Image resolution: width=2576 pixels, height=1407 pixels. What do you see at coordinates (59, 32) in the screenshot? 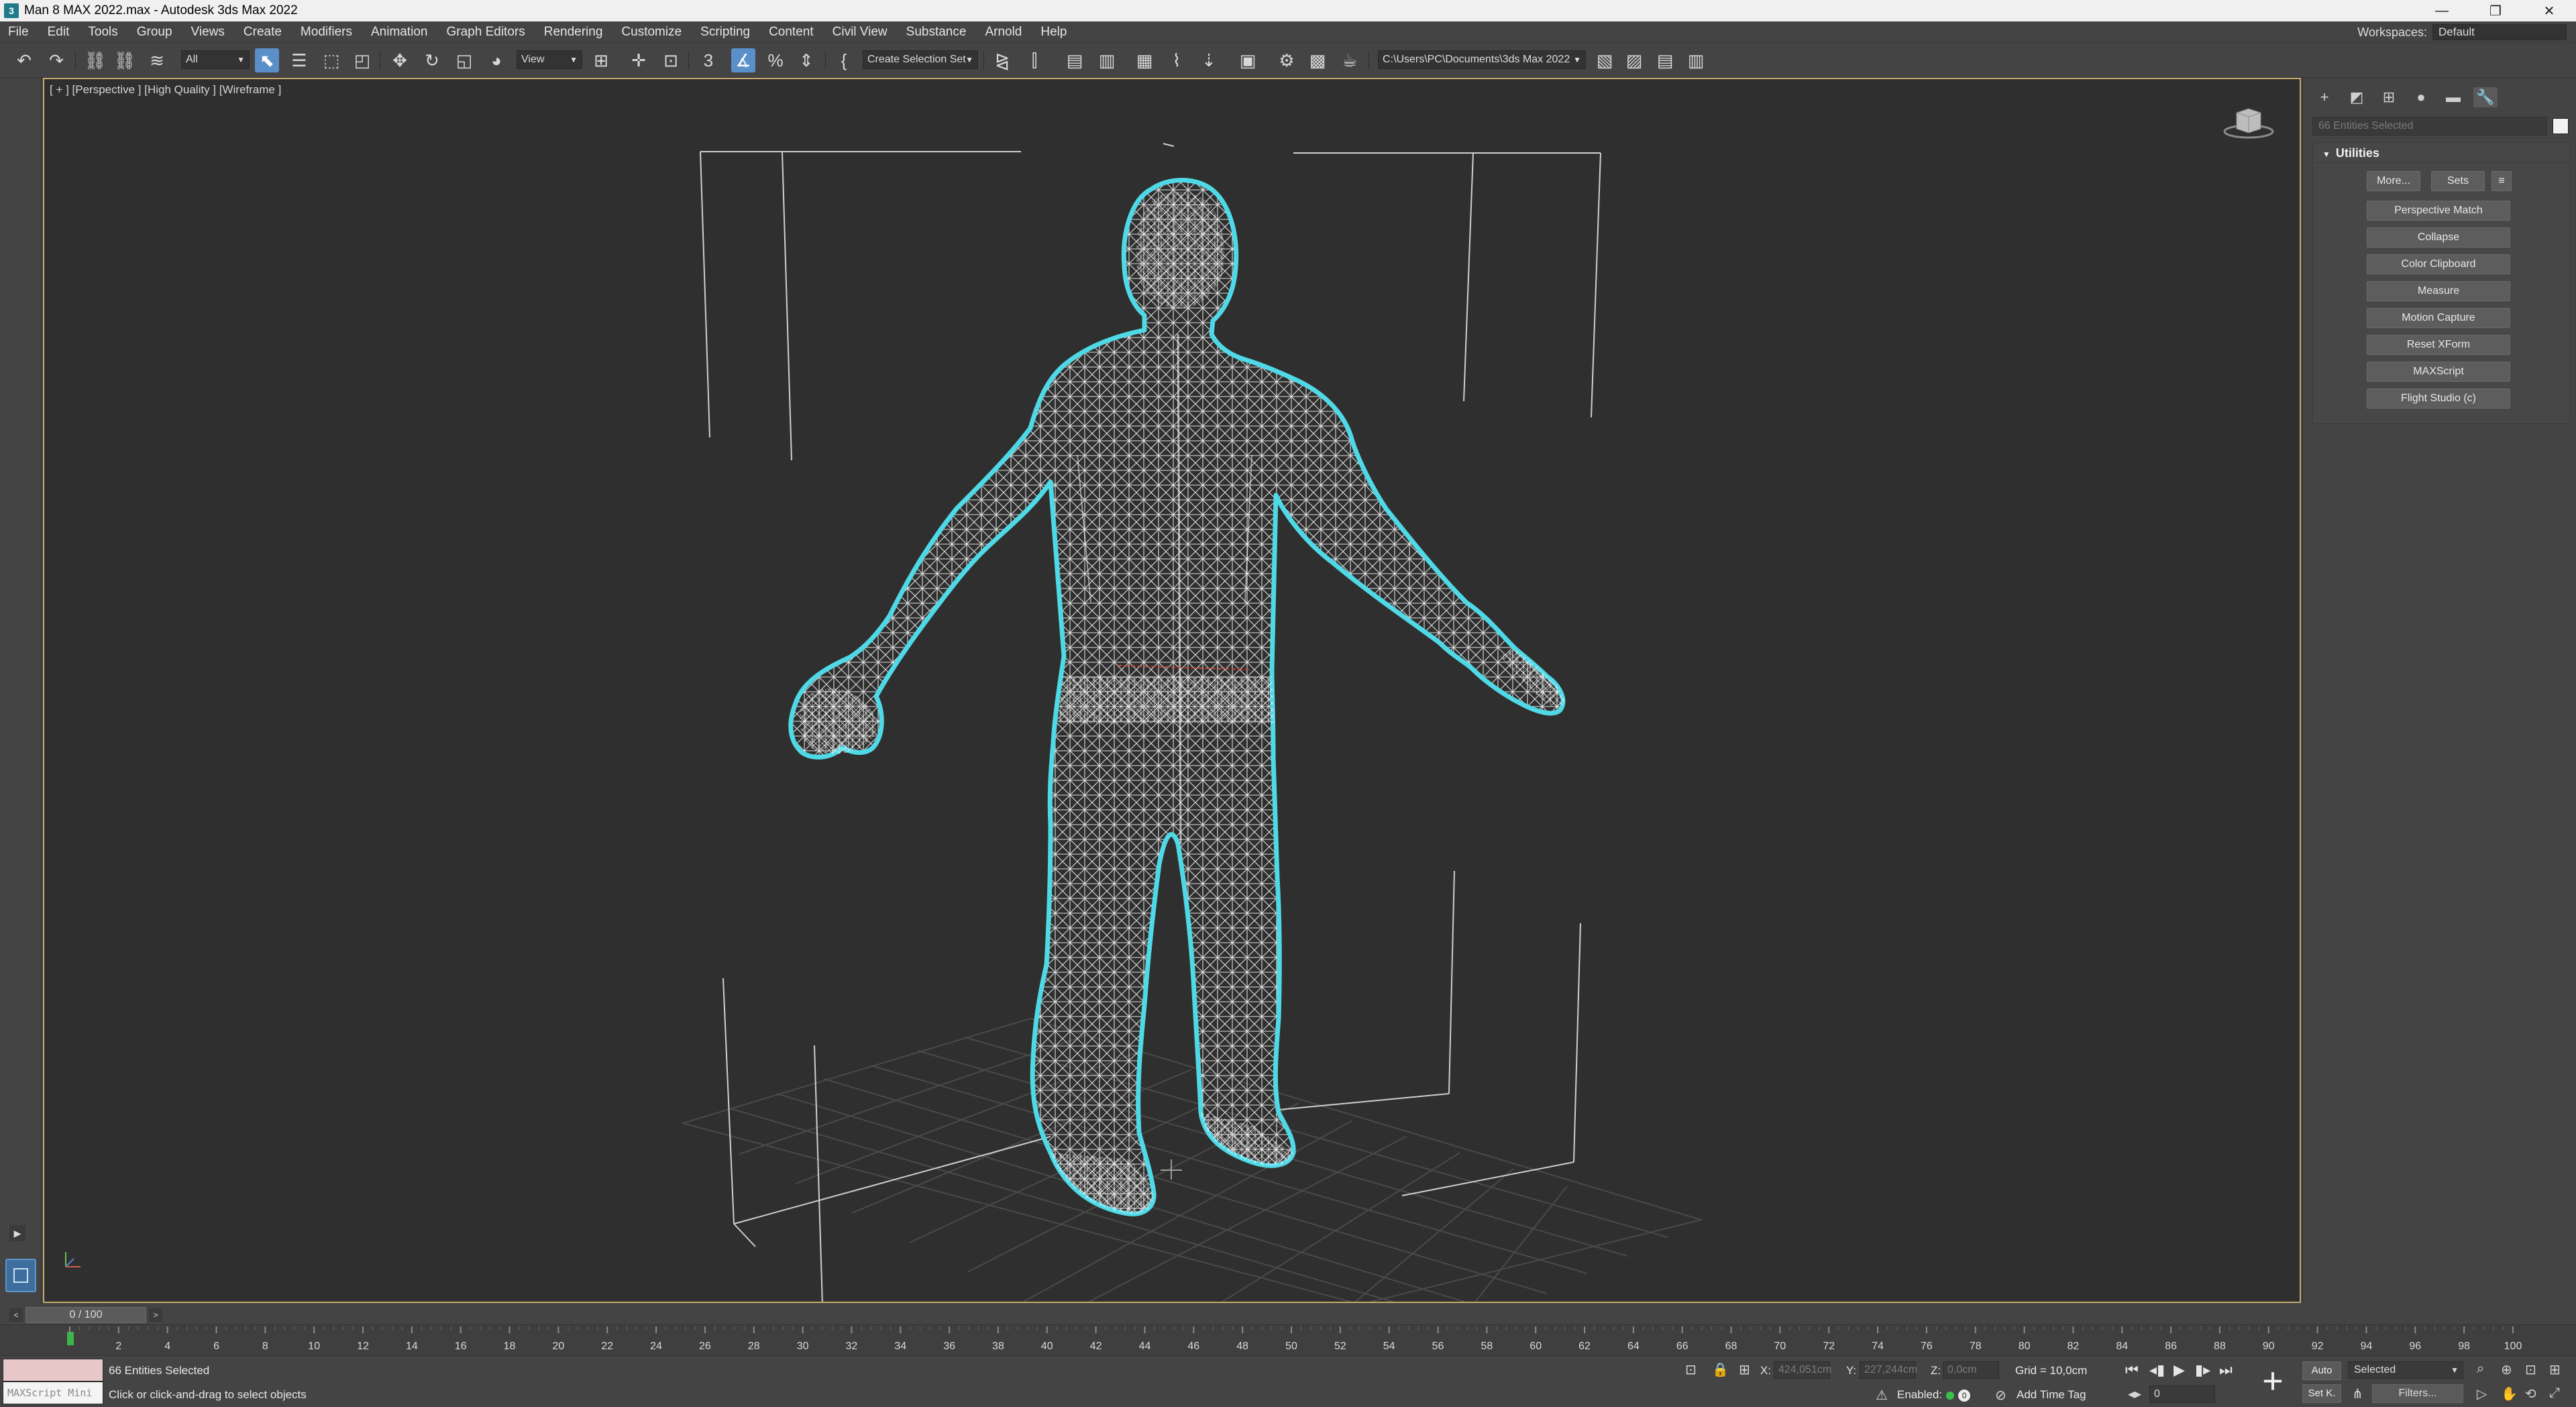
I see `menu-edit: Edit` at bounding box center [59, 32].